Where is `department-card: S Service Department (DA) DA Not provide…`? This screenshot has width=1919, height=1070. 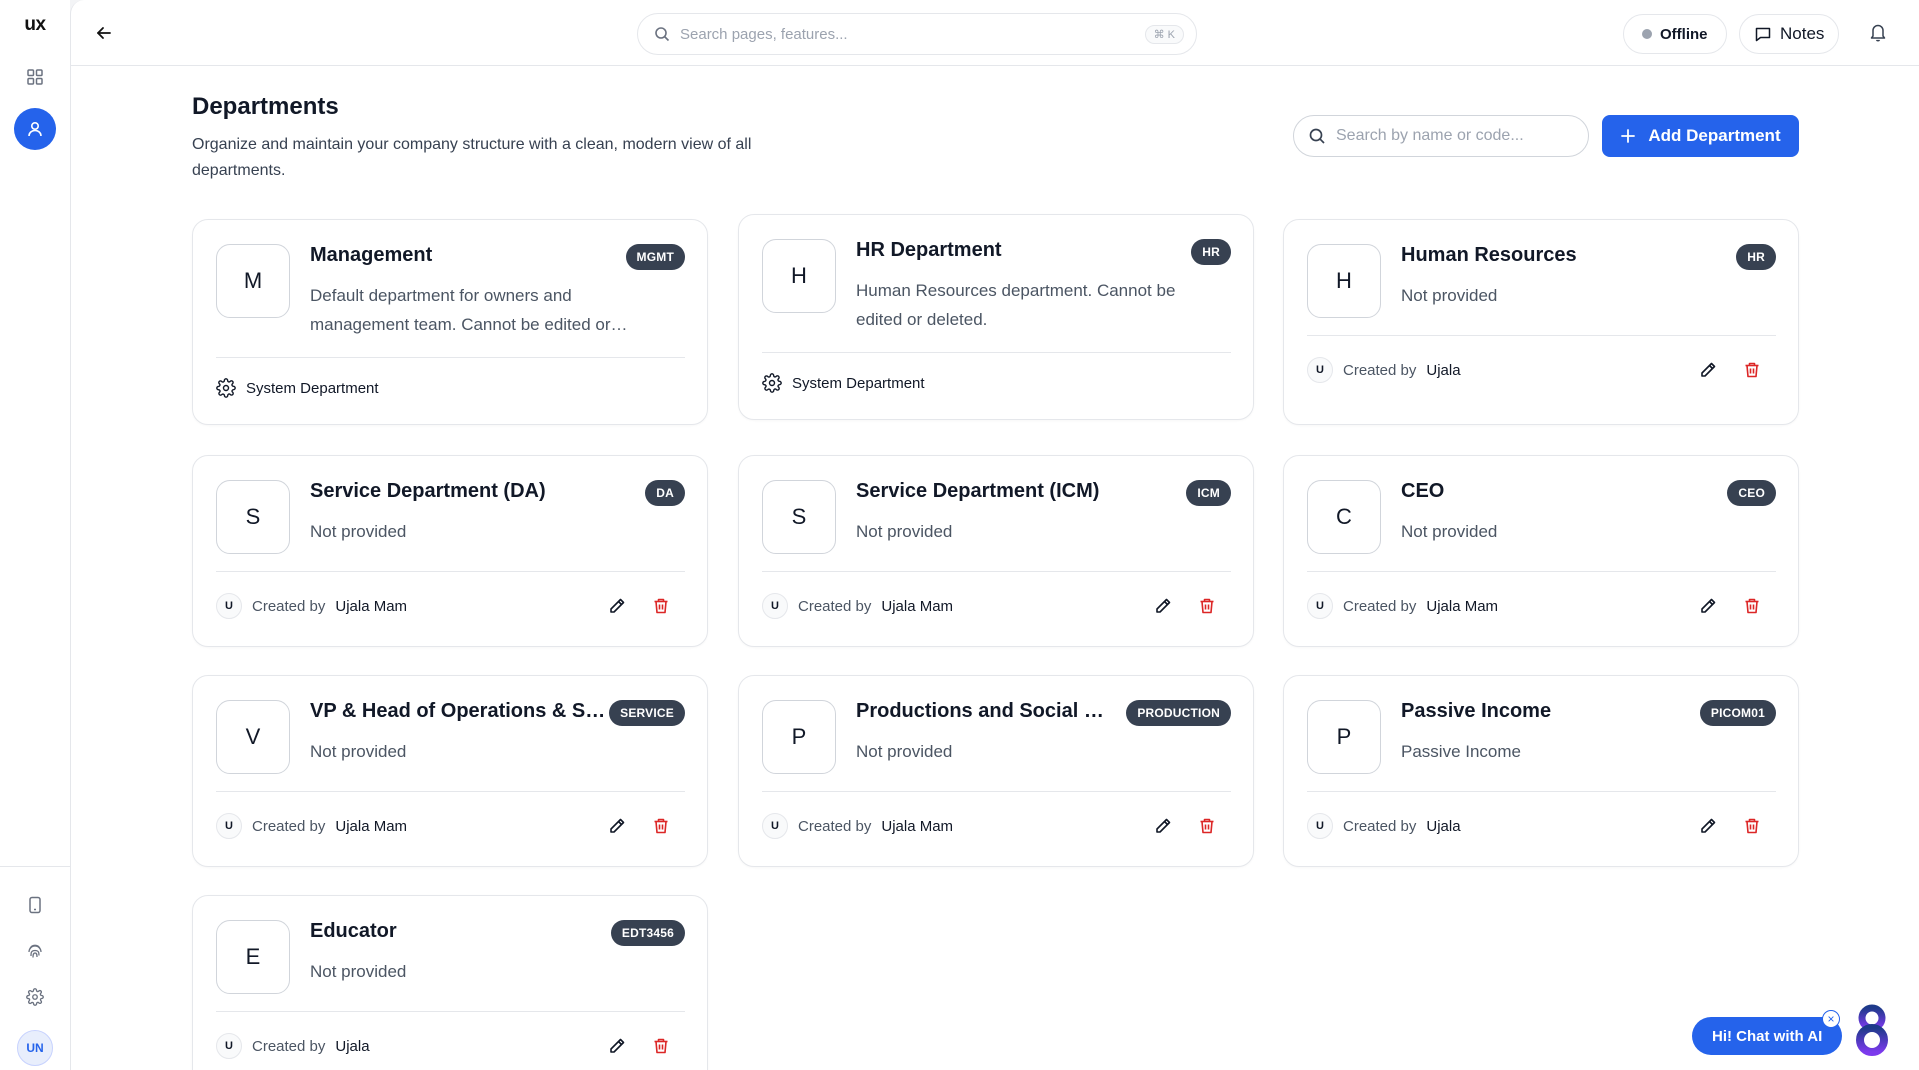
department-card: S Service Department (DA) DA Not provide… is located at coordinates (450, 551).